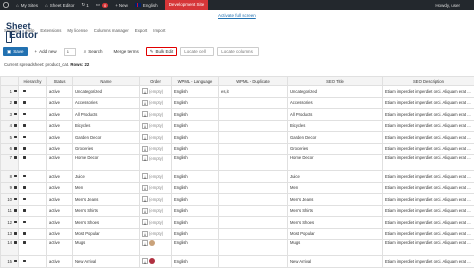 The width and height of the screenshot is (474, 268). I want to click on name-cell: Garden Decor, so click(106, 138).